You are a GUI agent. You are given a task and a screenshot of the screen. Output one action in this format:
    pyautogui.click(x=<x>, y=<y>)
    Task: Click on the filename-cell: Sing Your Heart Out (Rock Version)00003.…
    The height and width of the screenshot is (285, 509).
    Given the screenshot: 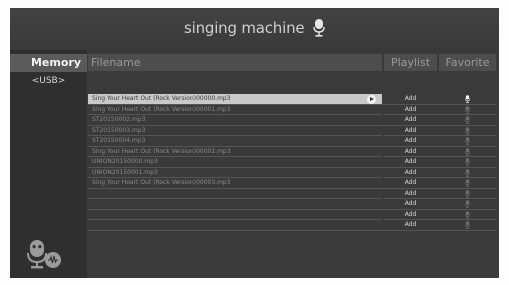 What is the action you would take?
    pyautogui.click(x=235, y=183)
    